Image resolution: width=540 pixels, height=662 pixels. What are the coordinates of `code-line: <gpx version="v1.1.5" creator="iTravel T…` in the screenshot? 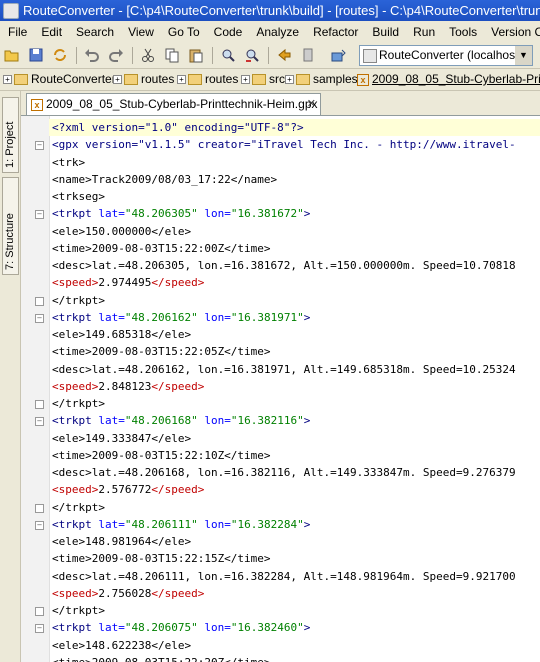 It's located at (284, 144).